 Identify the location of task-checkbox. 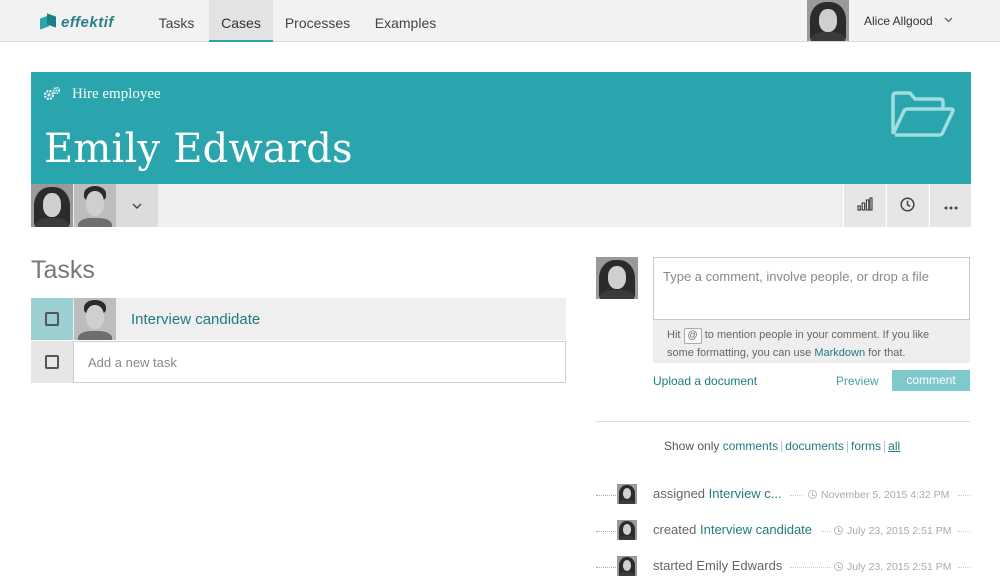
(52, 319).